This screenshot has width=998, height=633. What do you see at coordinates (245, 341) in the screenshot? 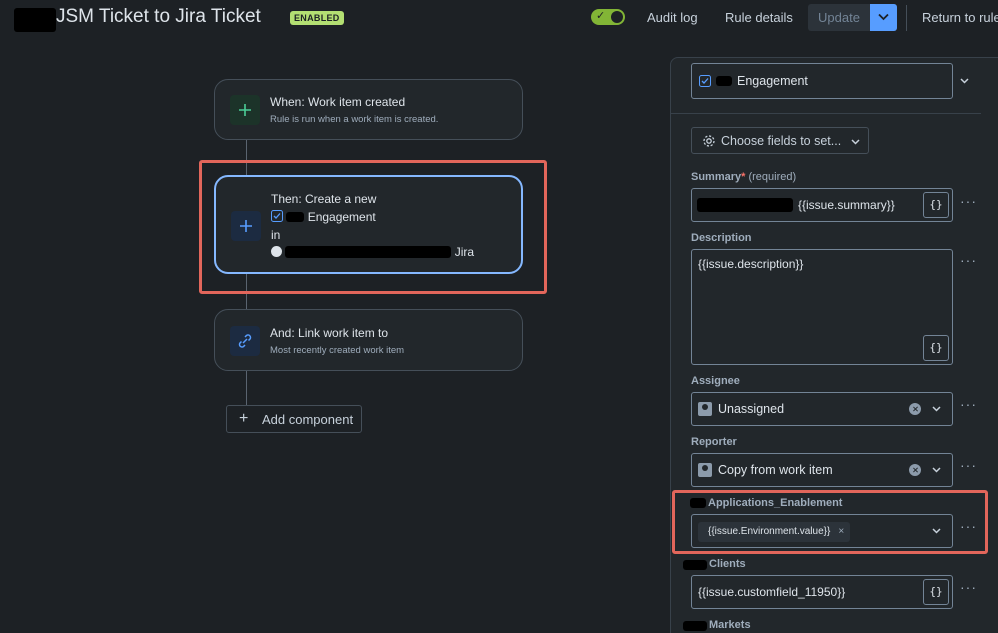
I see `link-icon` at bounding box center [245, 341].